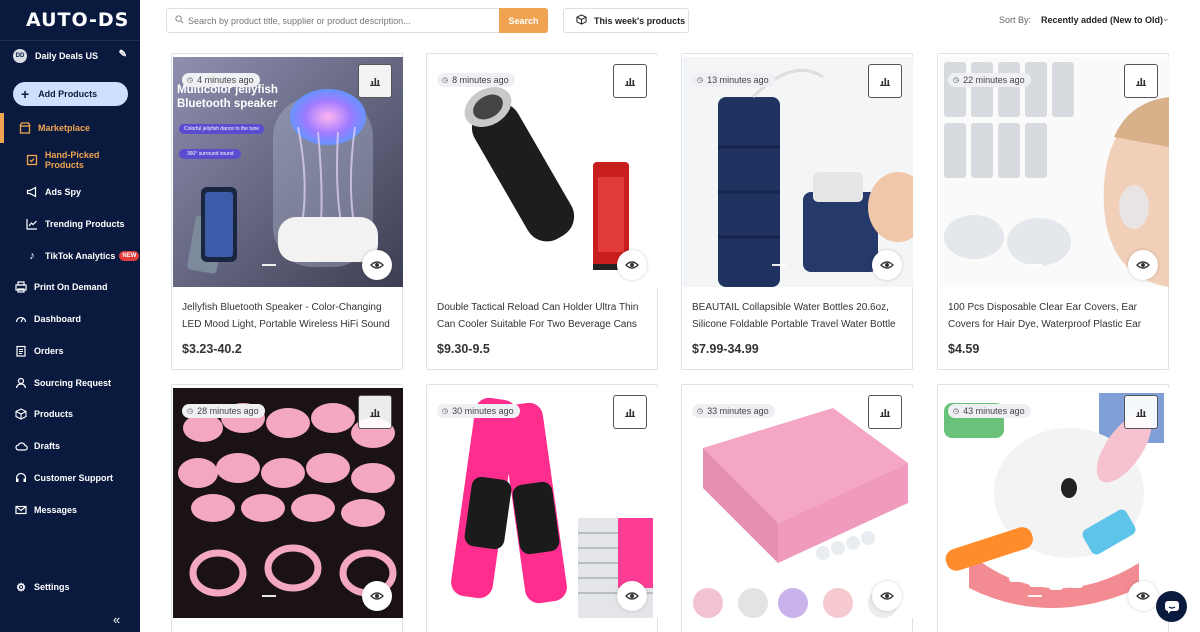  Describe the element at coordinates (21, 287) in the screenshot. I see `printer-icon` at that location.